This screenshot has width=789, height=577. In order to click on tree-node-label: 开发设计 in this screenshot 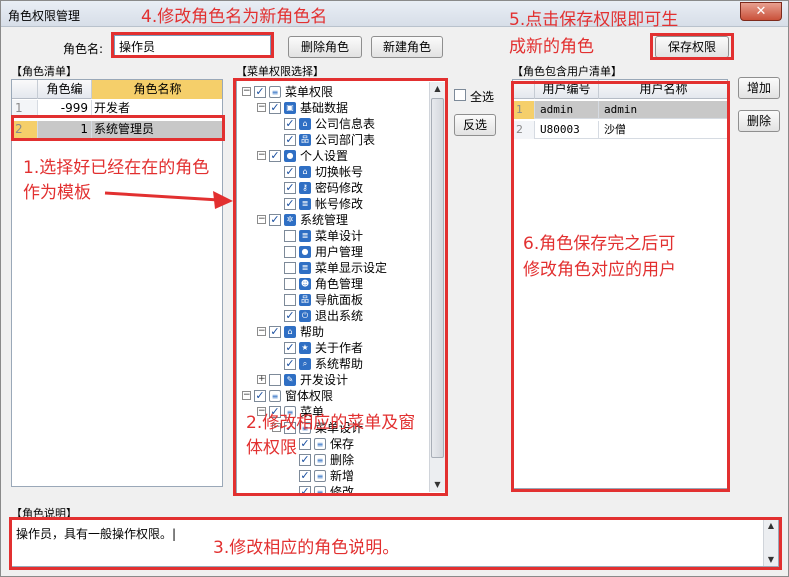, I will do `click(324, 380)`.